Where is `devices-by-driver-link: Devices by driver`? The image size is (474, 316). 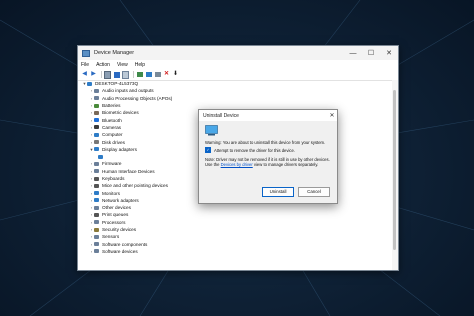
devices-by-driver-link: Devices by driver is located at coordinates (237, 164).